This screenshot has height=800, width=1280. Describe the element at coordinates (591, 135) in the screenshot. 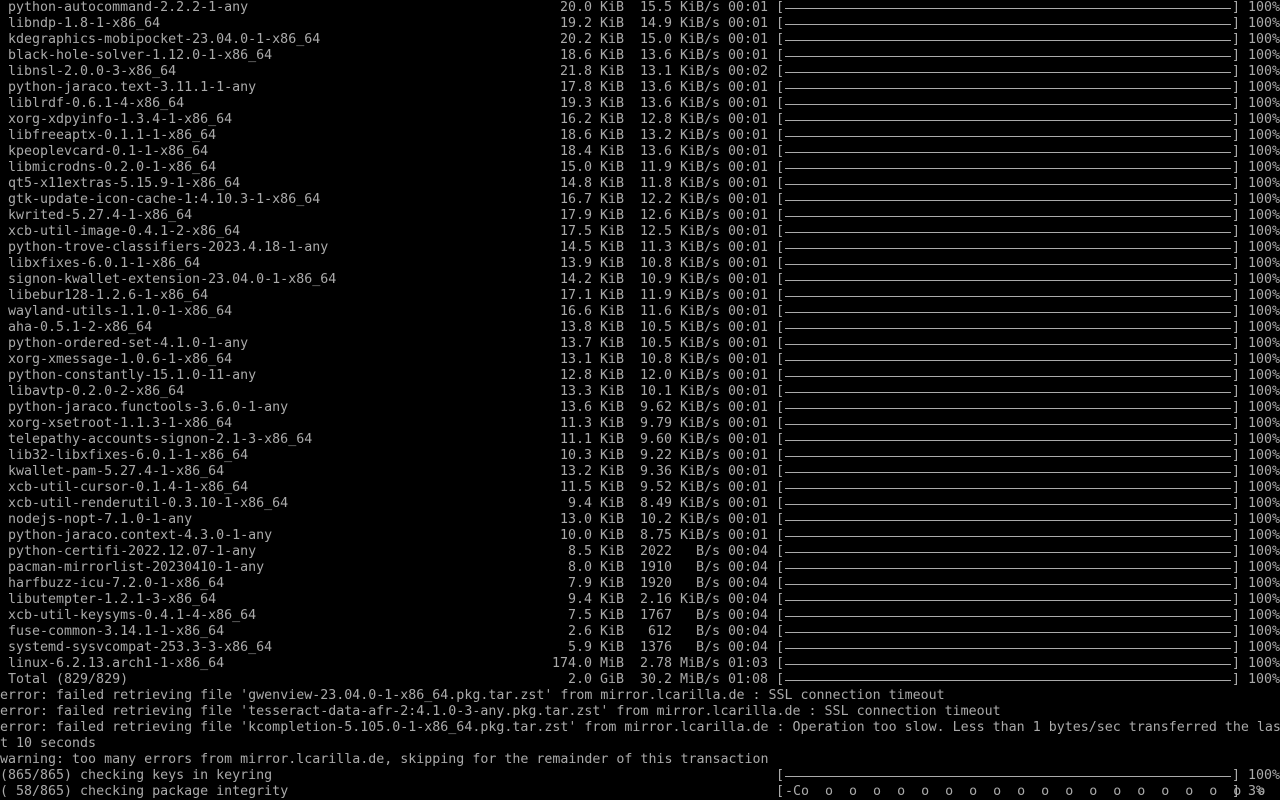

I see `package-size: 18.6 KiB` at that location.